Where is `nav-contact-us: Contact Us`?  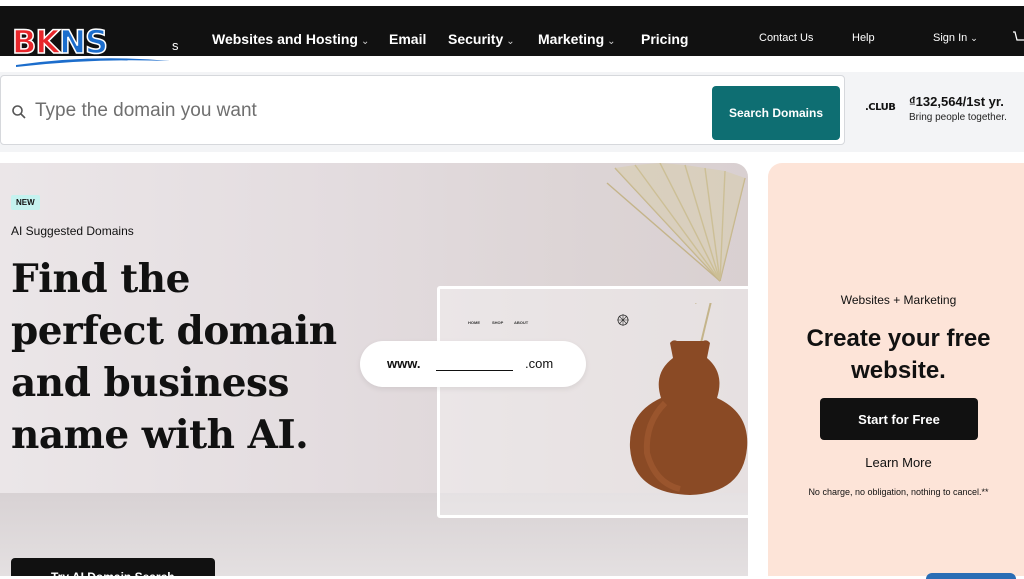
nav-contact-us: Contact Us is located at coordinates (786, 38).